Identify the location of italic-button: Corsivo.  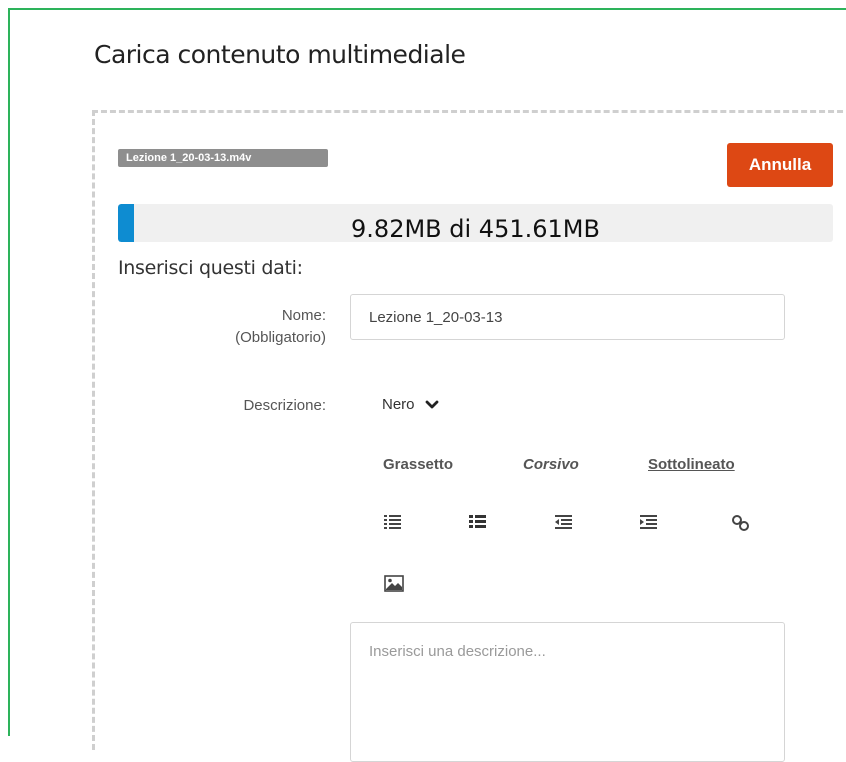
(551, 464).